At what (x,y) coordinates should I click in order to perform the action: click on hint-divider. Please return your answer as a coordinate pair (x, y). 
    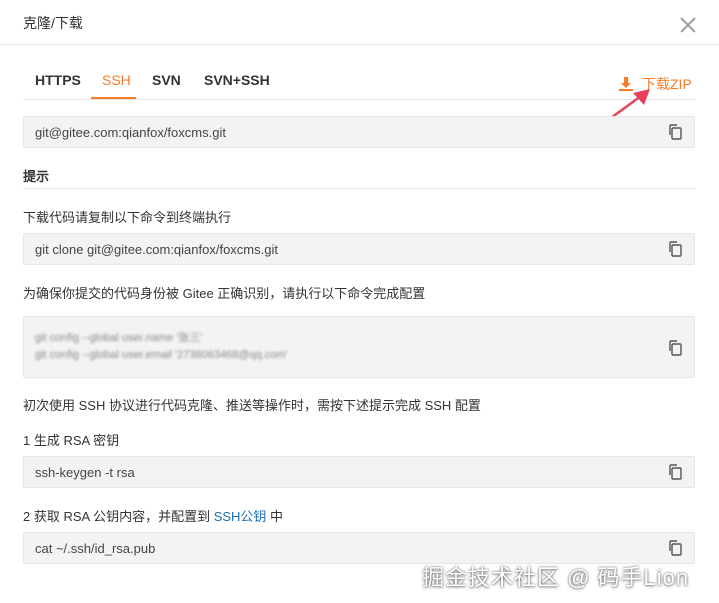
    Looking at the image, I should click on (359, 188).